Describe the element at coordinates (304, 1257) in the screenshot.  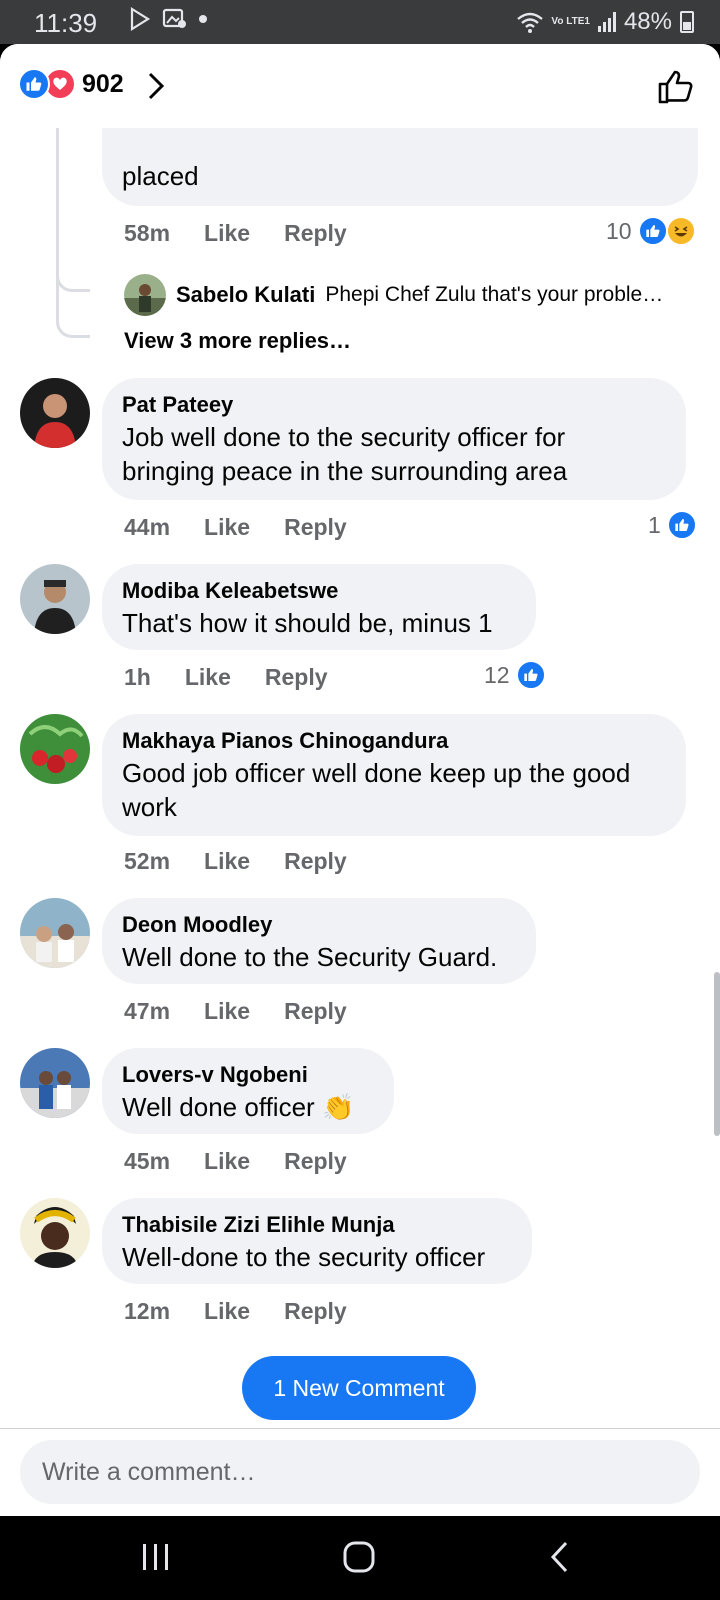
I see `comment-text-line: Well-done to the security officer` at that location.